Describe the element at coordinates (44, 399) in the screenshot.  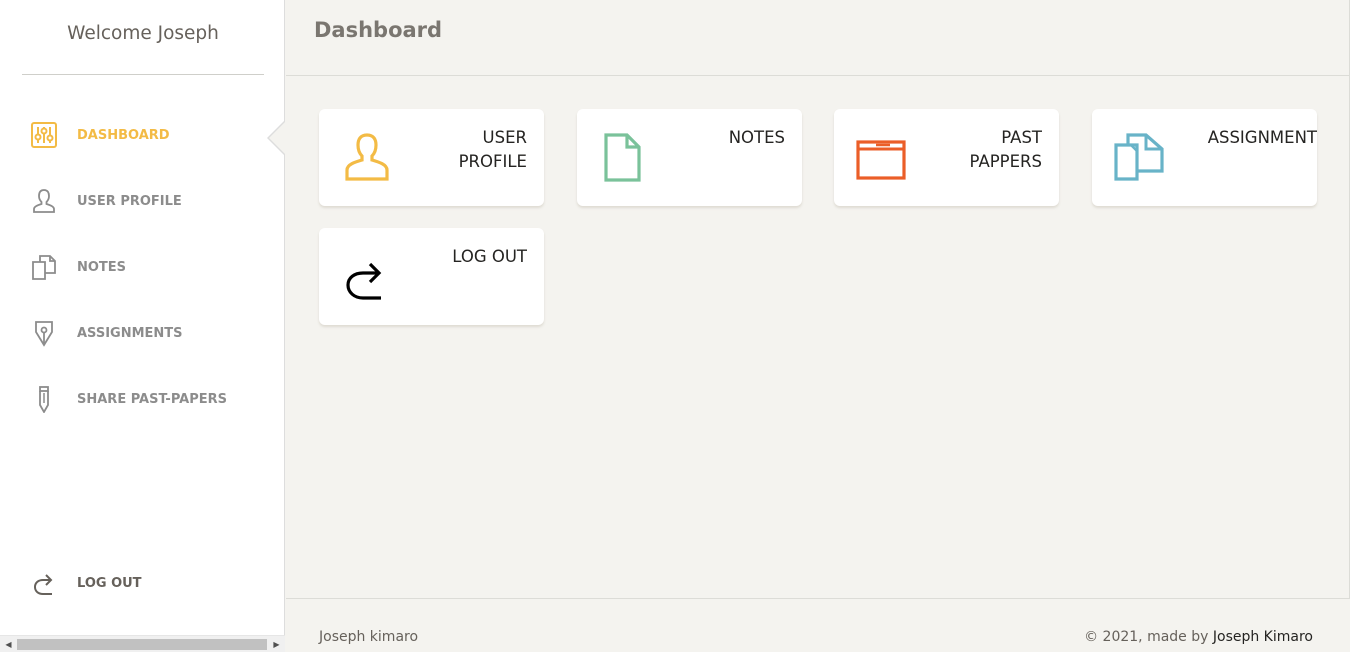
I see `pencil-icon` at that location.